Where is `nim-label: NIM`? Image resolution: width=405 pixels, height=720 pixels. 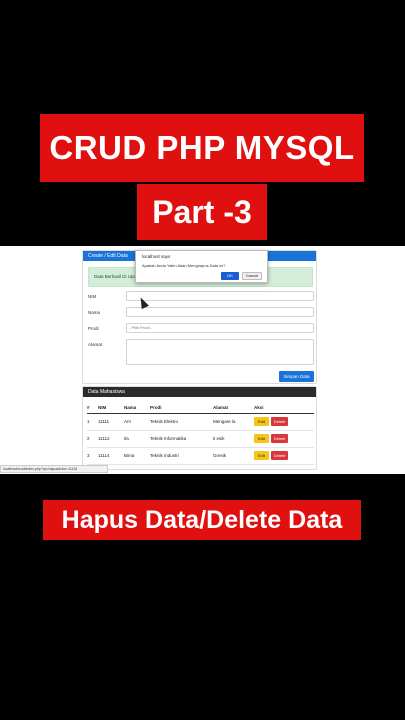
nim-label: NIM is located at coordinates (92, 296).